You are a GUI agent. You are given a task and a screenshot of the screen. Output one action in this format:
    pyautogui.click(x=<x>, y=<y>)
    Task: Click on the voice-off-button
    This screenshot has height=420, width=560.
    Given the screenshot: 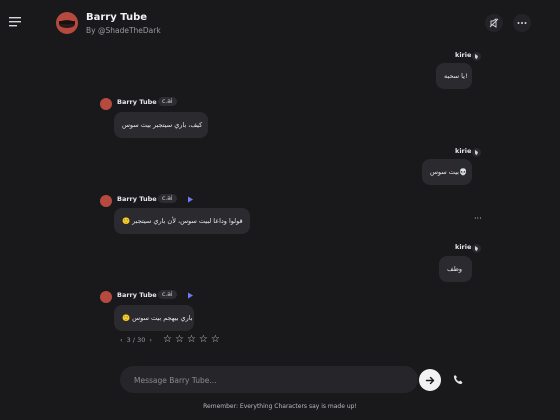 What is the action you would take?
    pyautogui.click(x=494, y=23)
    